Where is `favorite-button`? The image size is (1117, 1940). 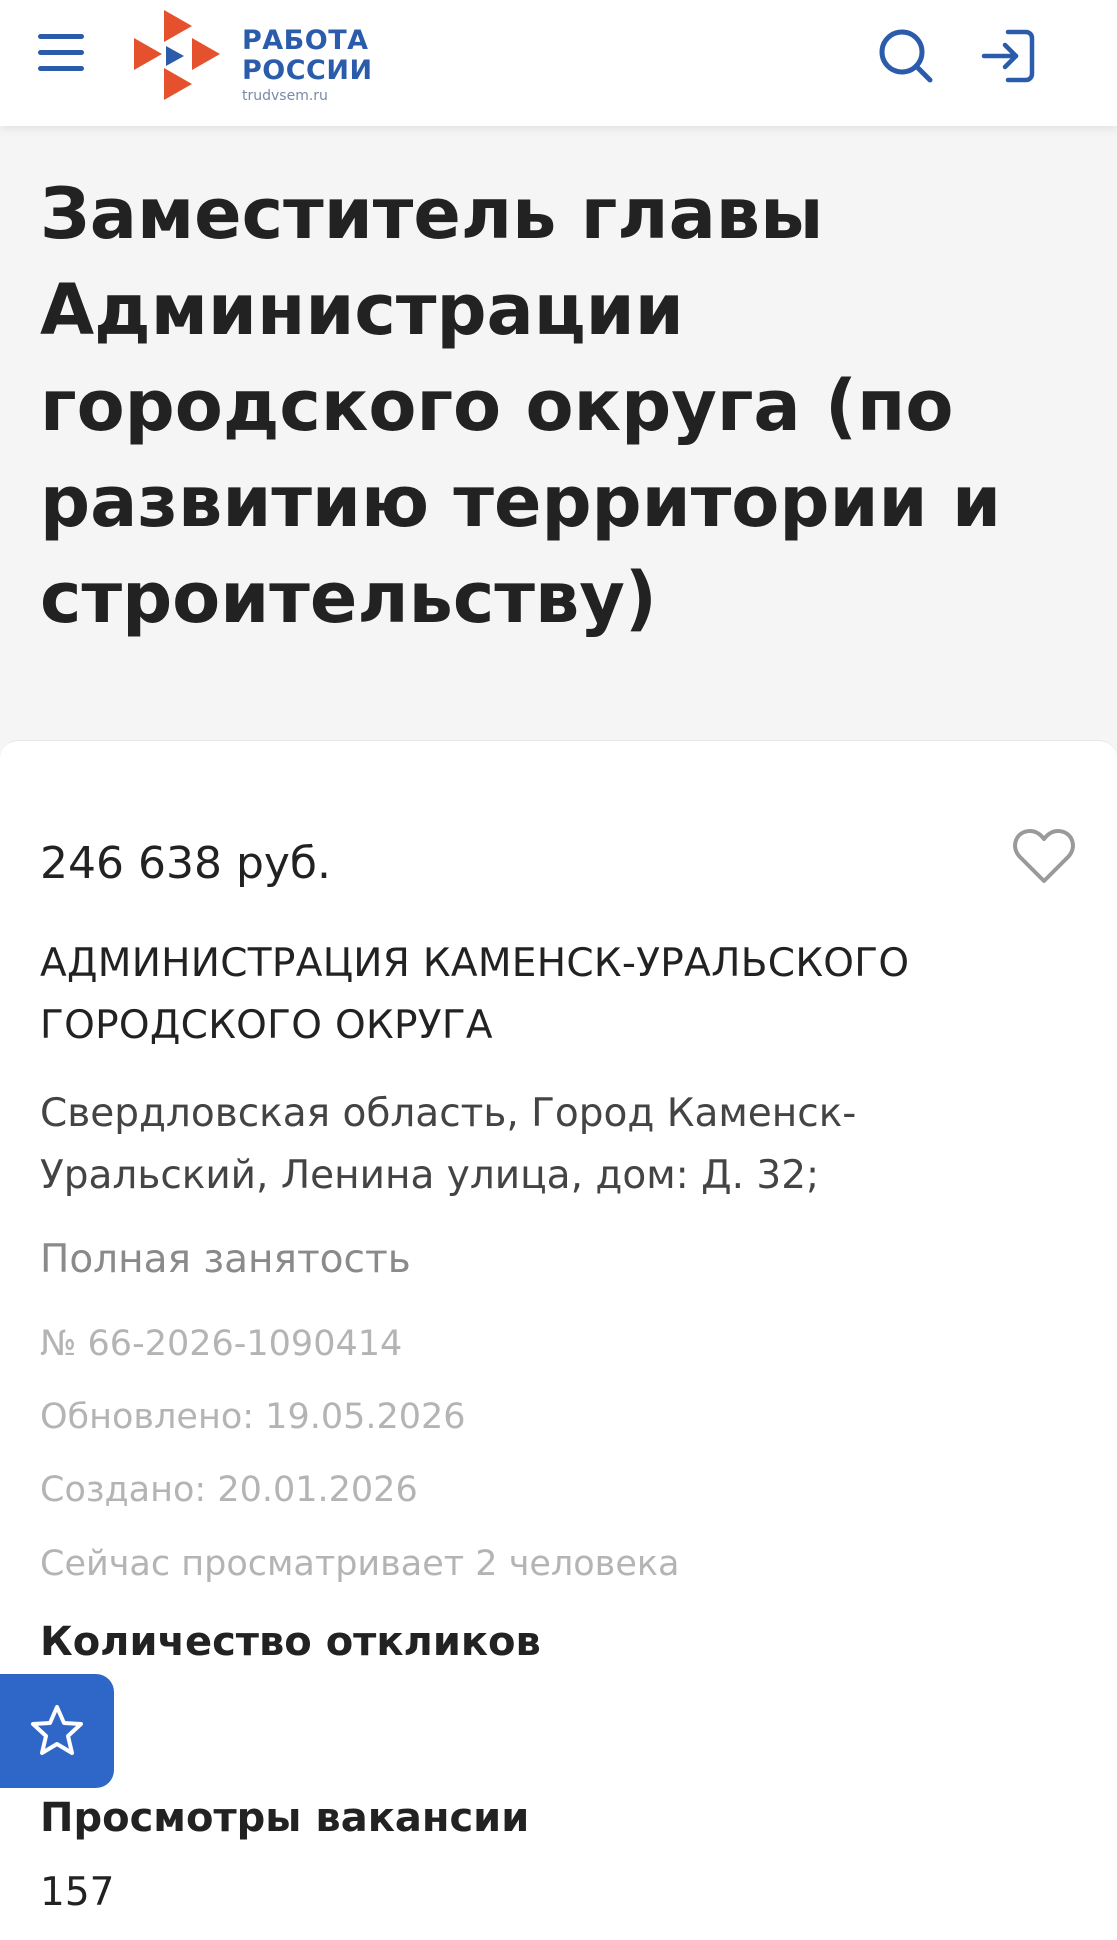 favorite-button is located at coordinates (1047, 859).